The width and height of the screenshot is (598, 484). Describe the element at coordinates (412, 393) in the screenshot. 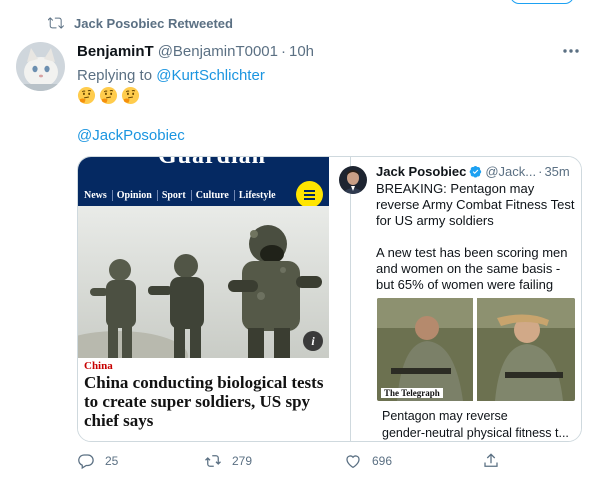

I see `telegraph-logo: The Telegraph` at that location.